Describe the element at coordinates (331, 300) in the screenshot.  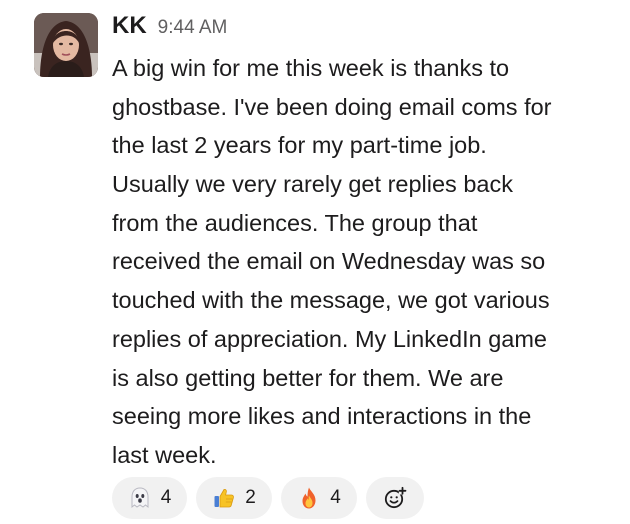
I see `message-line: touched with the message, we got various` at that location.